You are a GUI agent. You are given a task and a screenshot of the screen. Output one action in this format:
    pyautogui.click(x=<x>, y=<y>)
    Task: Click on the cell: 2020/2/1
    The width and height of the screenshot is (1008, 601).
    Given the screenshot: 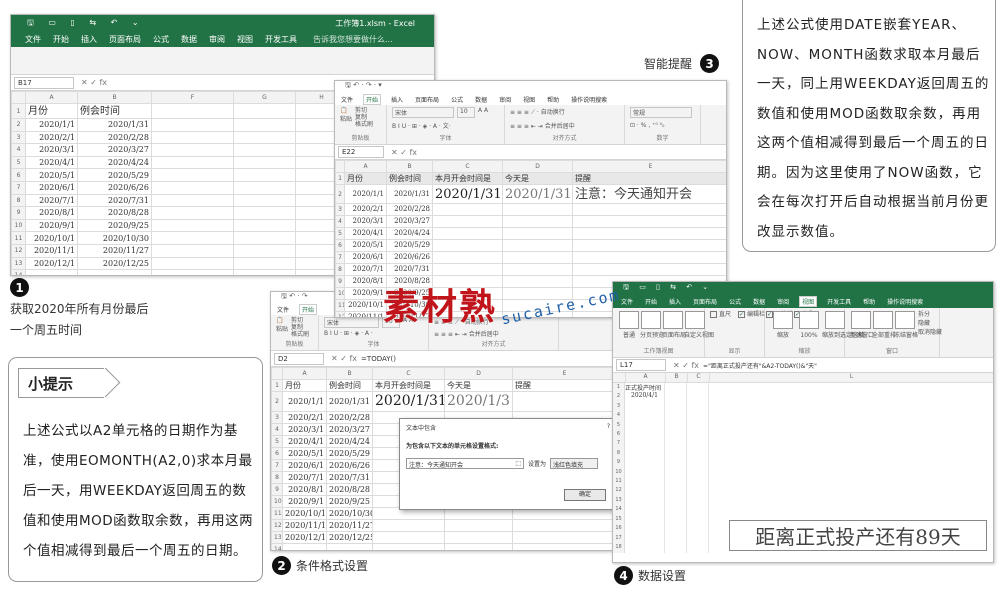 What is the action you would take?
    pyautogui.click(x=365, y=209)
    